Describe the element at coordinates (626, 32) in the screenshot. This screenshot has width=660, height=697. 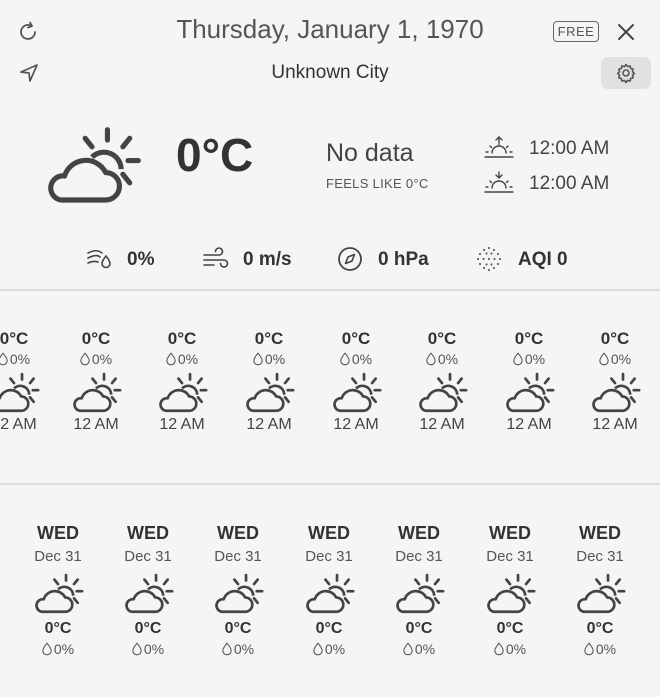
I see `close-button` at that location.